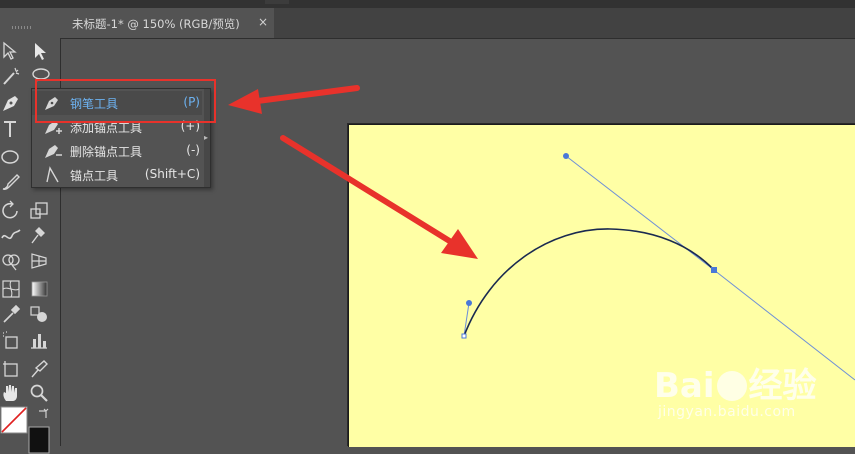 The height and width of the screenshot is (454, 855). What do you see at coordinates (94, 176) in the screenshot?
I see `flyout-item-label: 锚点工具` at bounding box center [94, 176].